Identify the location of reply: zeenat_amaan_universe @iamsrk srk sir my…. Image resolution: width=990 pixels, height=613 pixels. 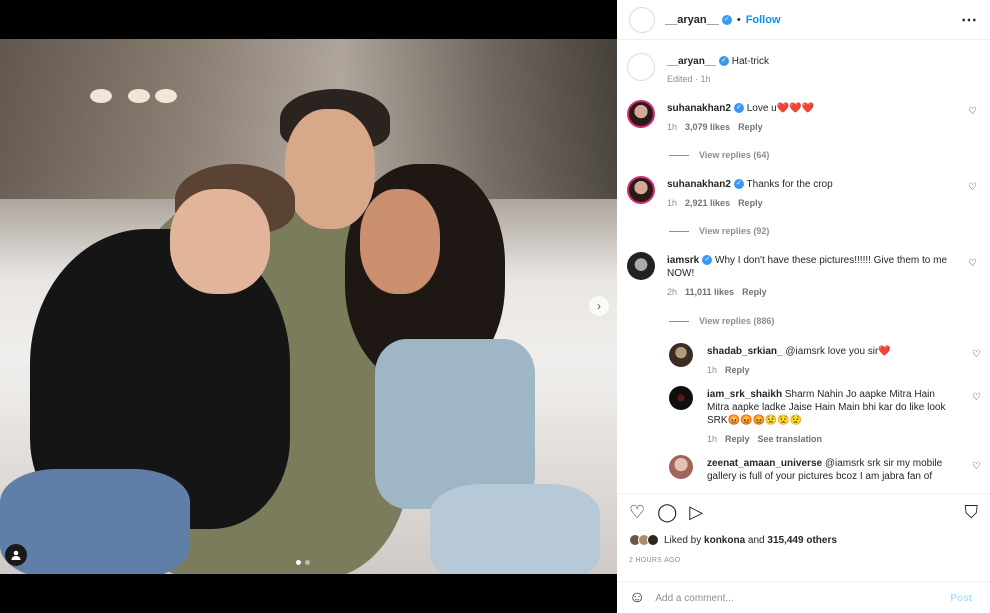
(825, 474).